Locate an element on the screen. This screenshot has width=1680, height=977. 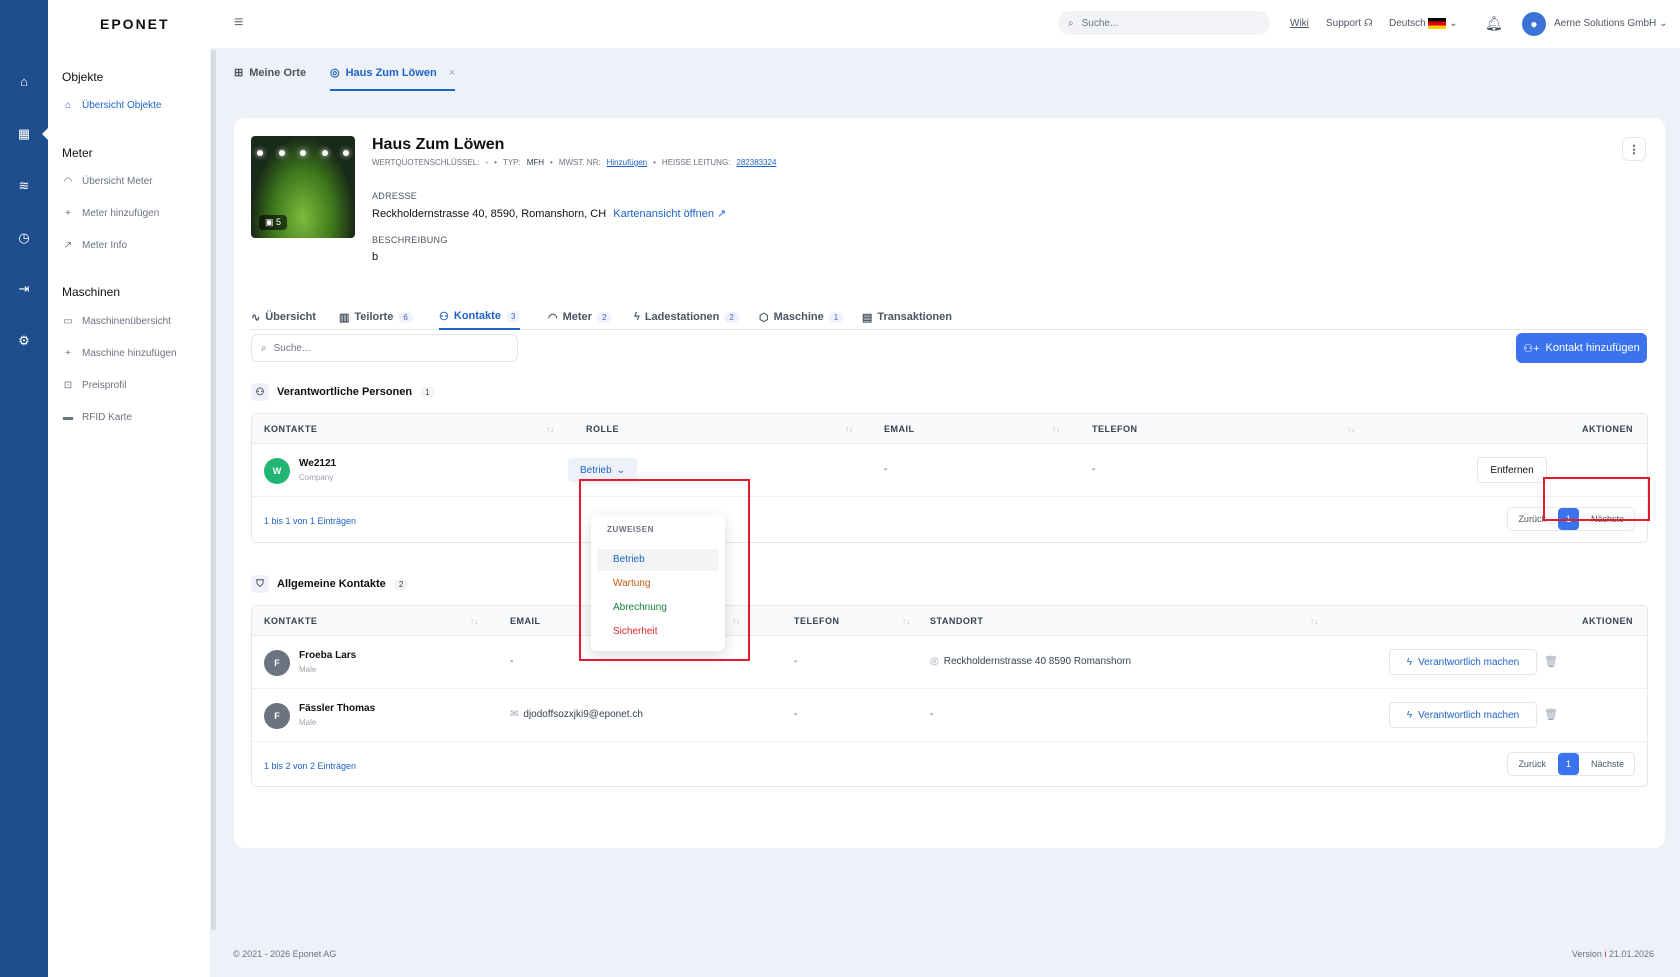
contact-name: We2121 is located at coordinates (317, 463).